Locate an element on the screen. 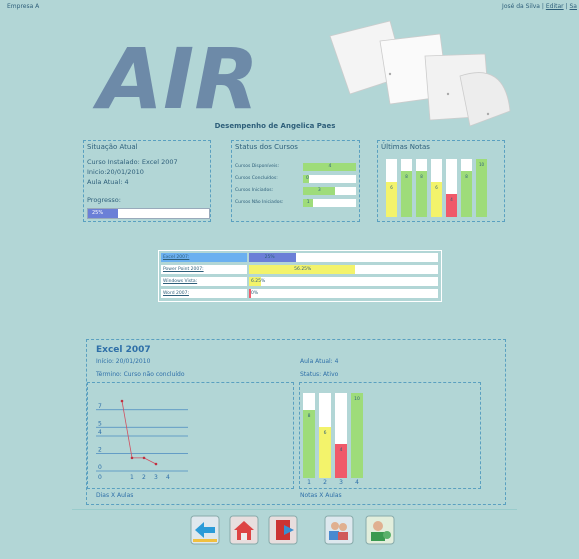  course-row-label: Windows Vista: is located at coordinates (204, 281).